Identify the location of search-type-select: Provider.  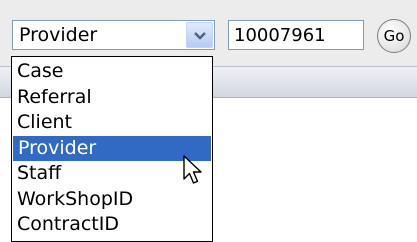
(113, 35).